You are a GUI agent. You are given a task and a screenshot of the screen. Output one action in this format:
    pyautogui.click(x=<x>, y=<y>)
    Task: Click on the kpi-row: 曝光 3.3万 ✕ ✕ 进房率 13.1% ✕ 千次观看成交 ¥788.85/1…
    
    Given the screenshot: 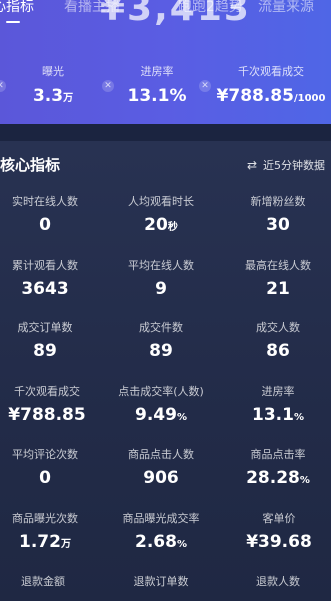 What is the action you would take?
    pyautogui.click(x=165, y=89)
    